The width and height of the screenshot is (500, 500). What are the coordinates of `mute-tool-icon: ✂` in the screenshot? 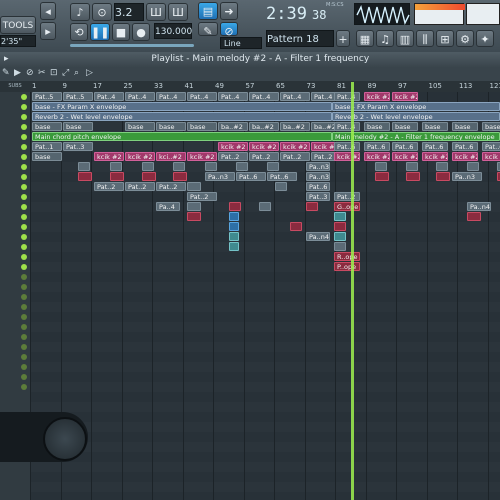 It's located at (42, 73).